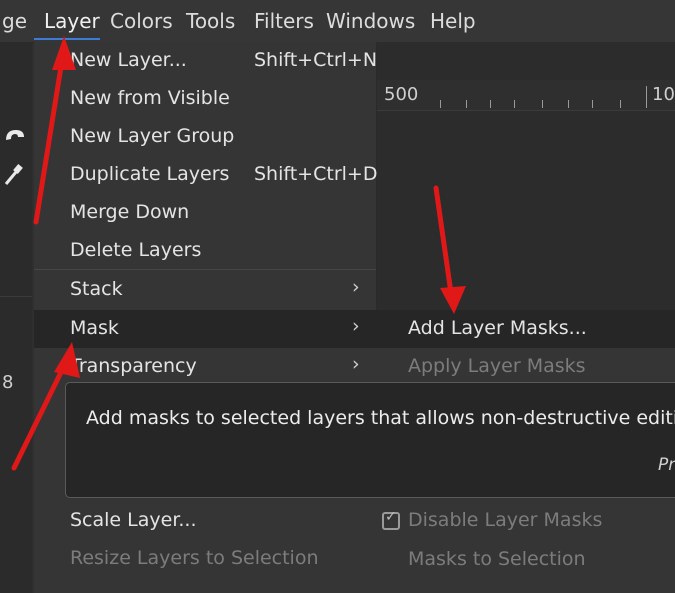 The height and width of the screenshot is (593, 675). I want to click on menu-item-resize-layers-to-selection: Resize Layers to Selection, so click(205, 559).